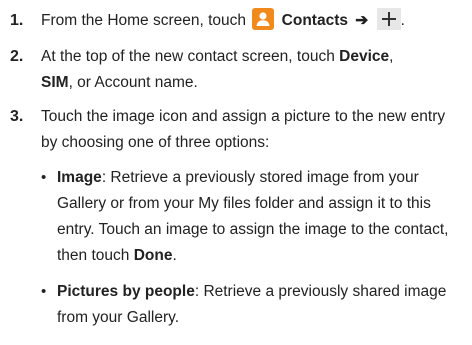 This screenshot has width=472, height=345. What do you see at coordinates (144, 20) in the screenshot?
I see `step-1-text: From the Home screen, touch` at bounding box center [144, 20].